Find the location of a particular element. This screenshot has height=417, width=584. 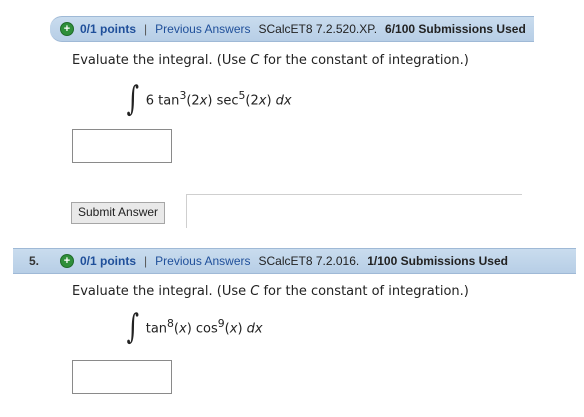

divider-vertical is located at coordinates (186, 211).